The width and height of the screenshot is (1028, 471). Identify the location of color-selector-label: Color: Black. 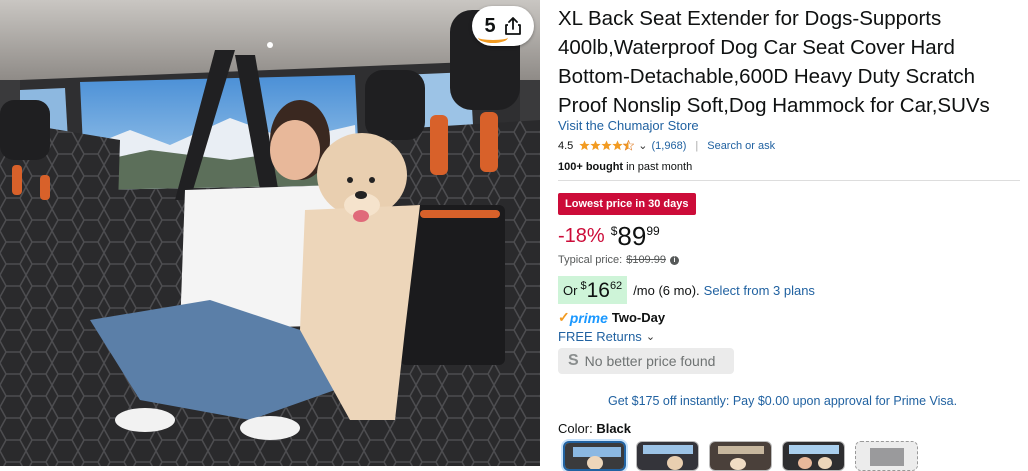
(594, 428).